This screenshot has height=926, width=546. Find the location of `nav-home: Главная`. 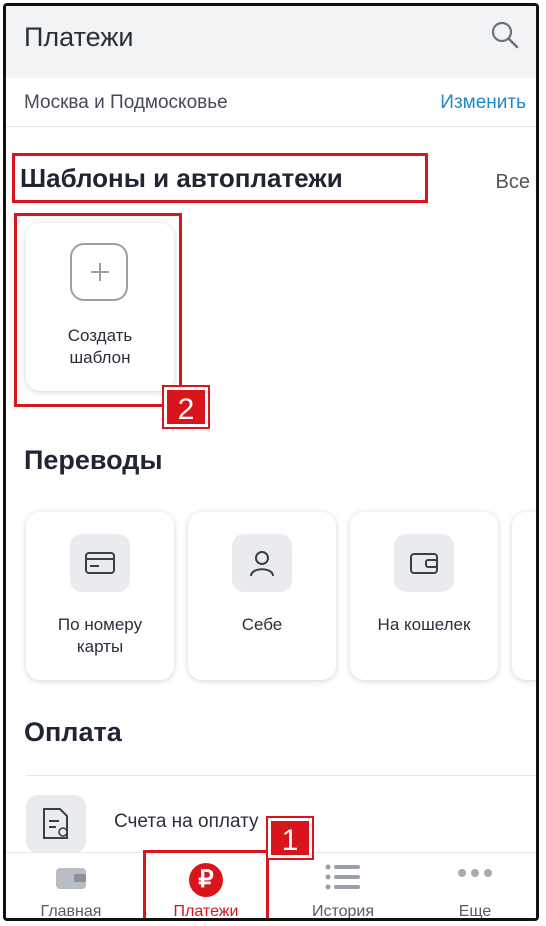

nav-home: Главная is located at coordinates (71, 886).